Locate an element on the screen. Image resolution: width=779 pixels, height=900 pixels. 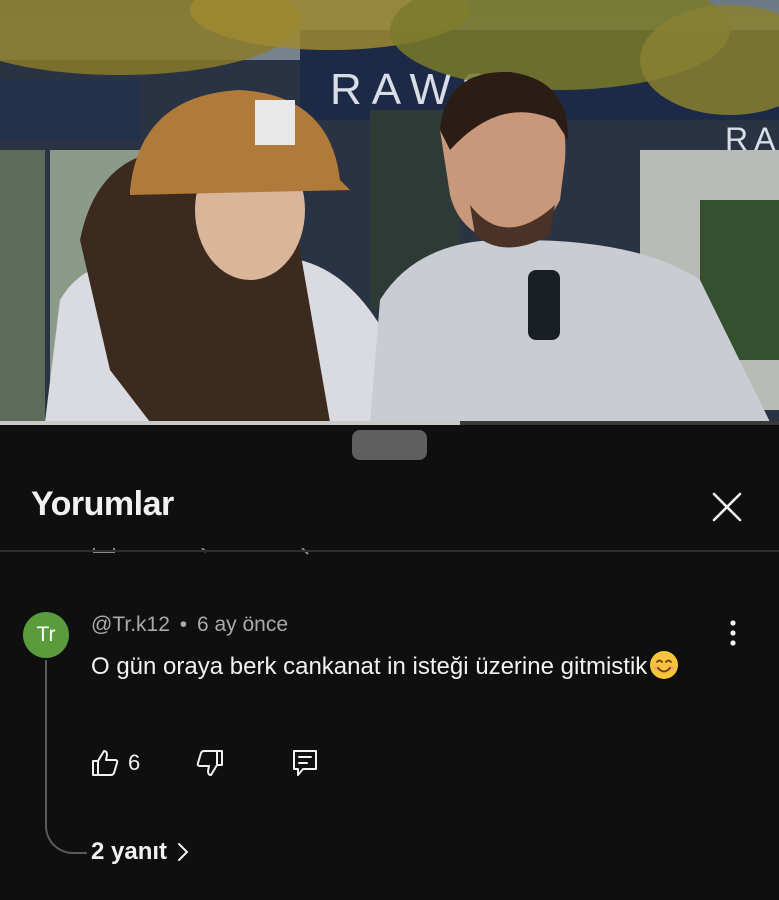
thumbs-up-icon is located at coordinates (105, 763).